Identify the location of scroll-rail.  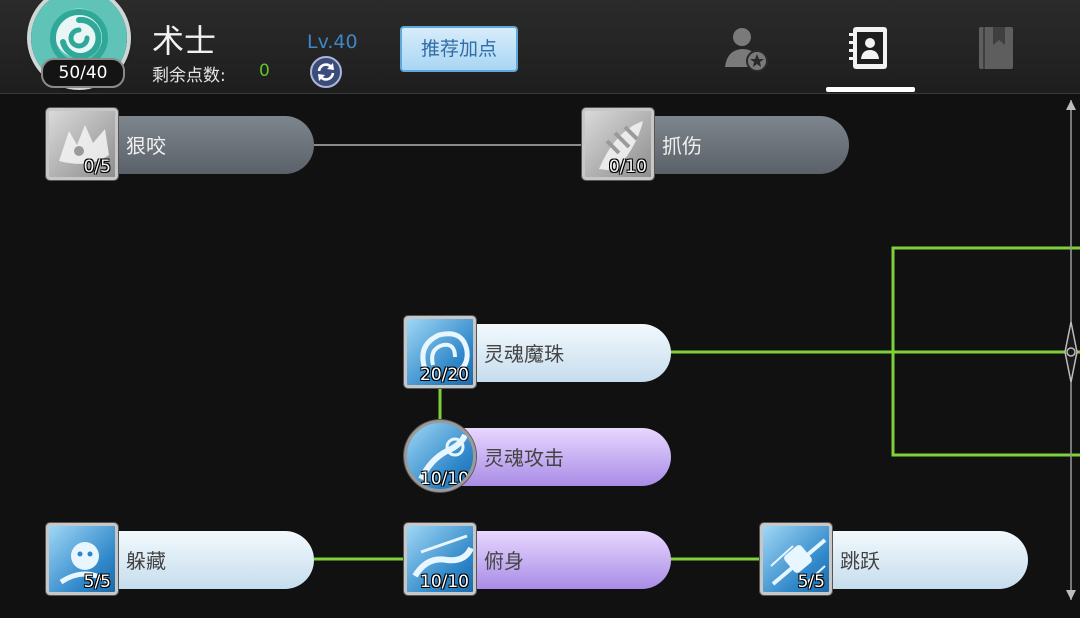
(1071, 350).